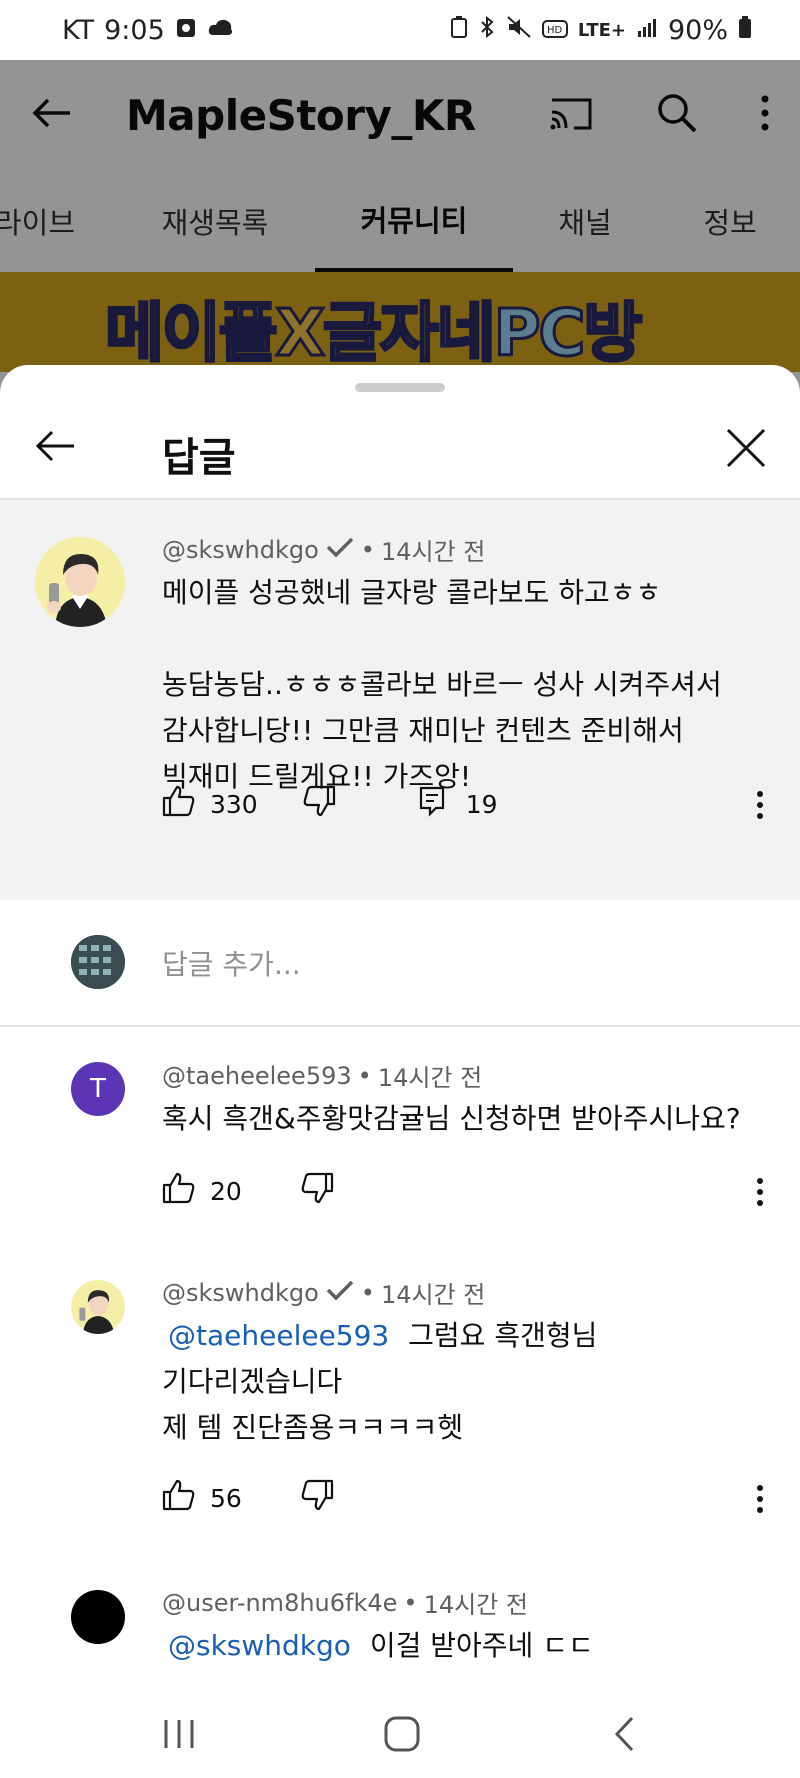  Describe the element at coordinates (278, 1335) in the screenshot. I see `mention-link: @taeheelee593` at that location.